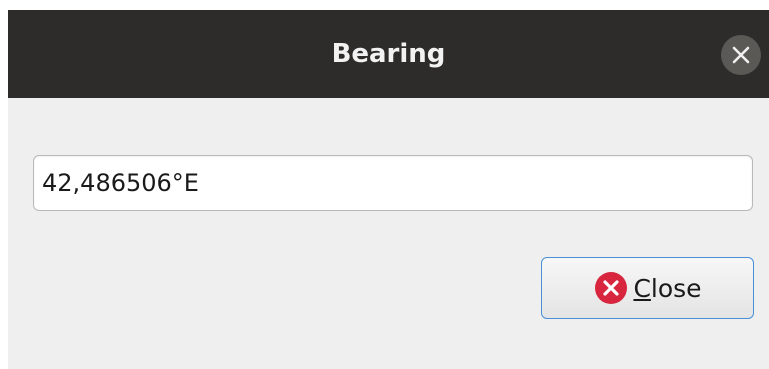  Describe the element at coordinates (611, 288) in the screenshot. I see `error-circle-icon` at that location.